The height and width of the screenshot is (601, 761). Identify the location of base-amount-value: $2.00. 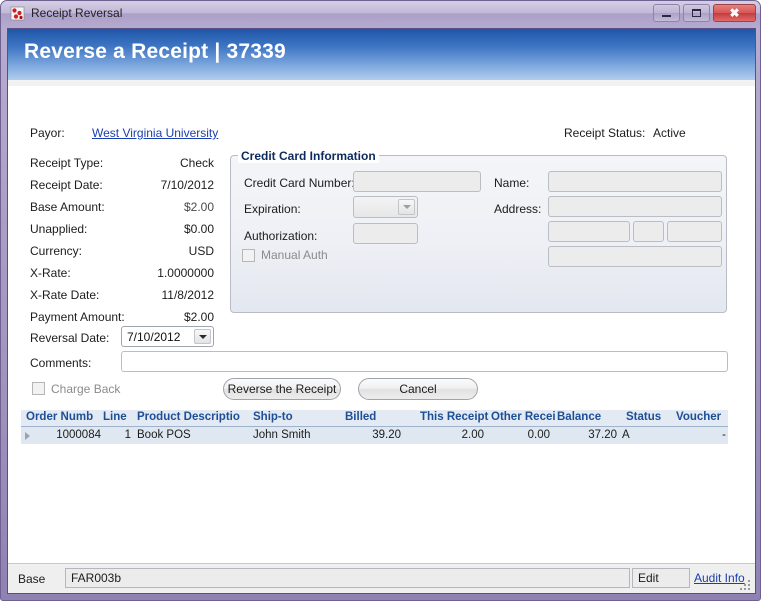
(198, 207).